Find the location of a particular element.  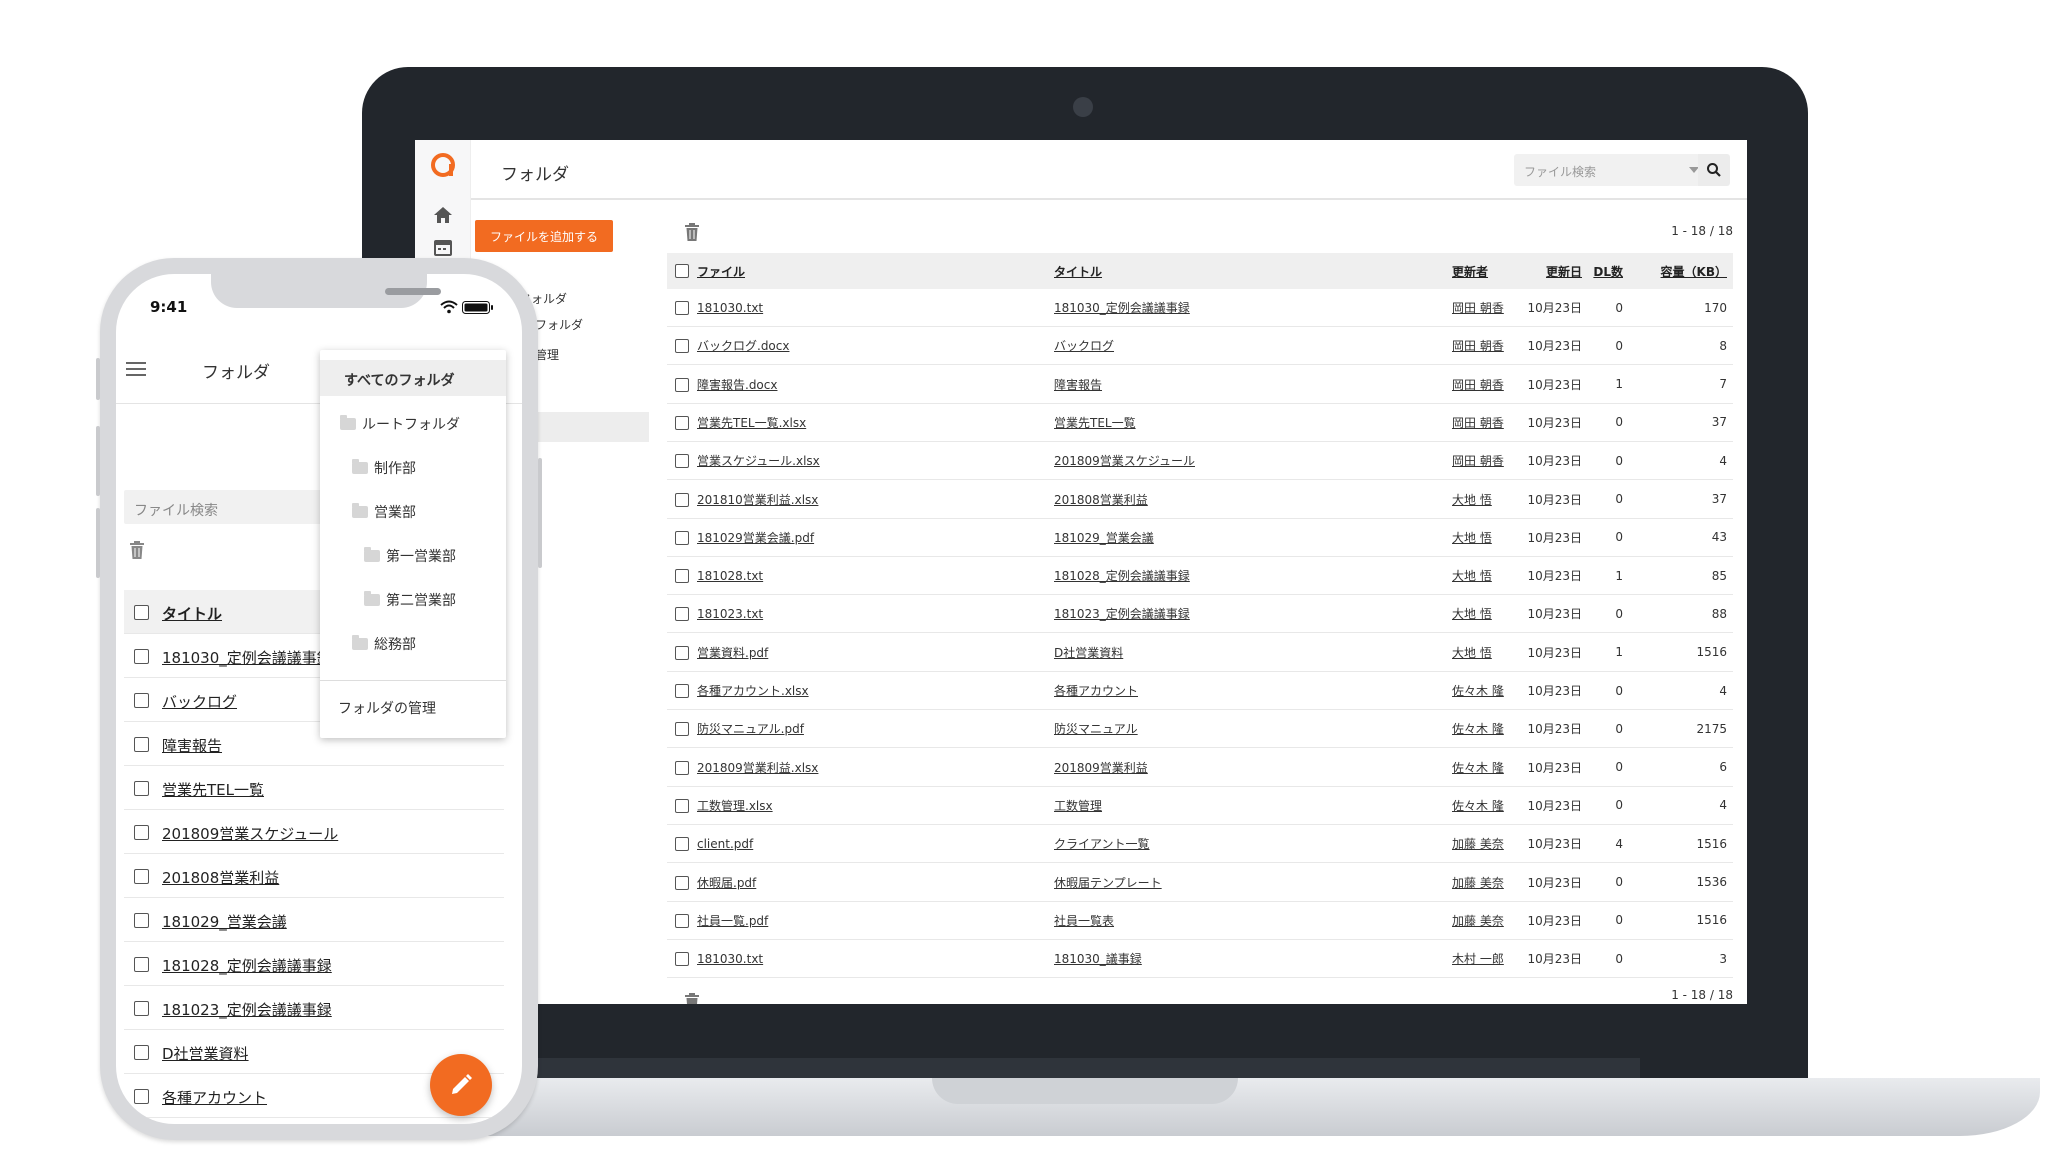

table-row: 181030.txt 181030_定例会議議事録 岡田 朝香 10月23日 0 170 is located at coordinates (1200, 308).